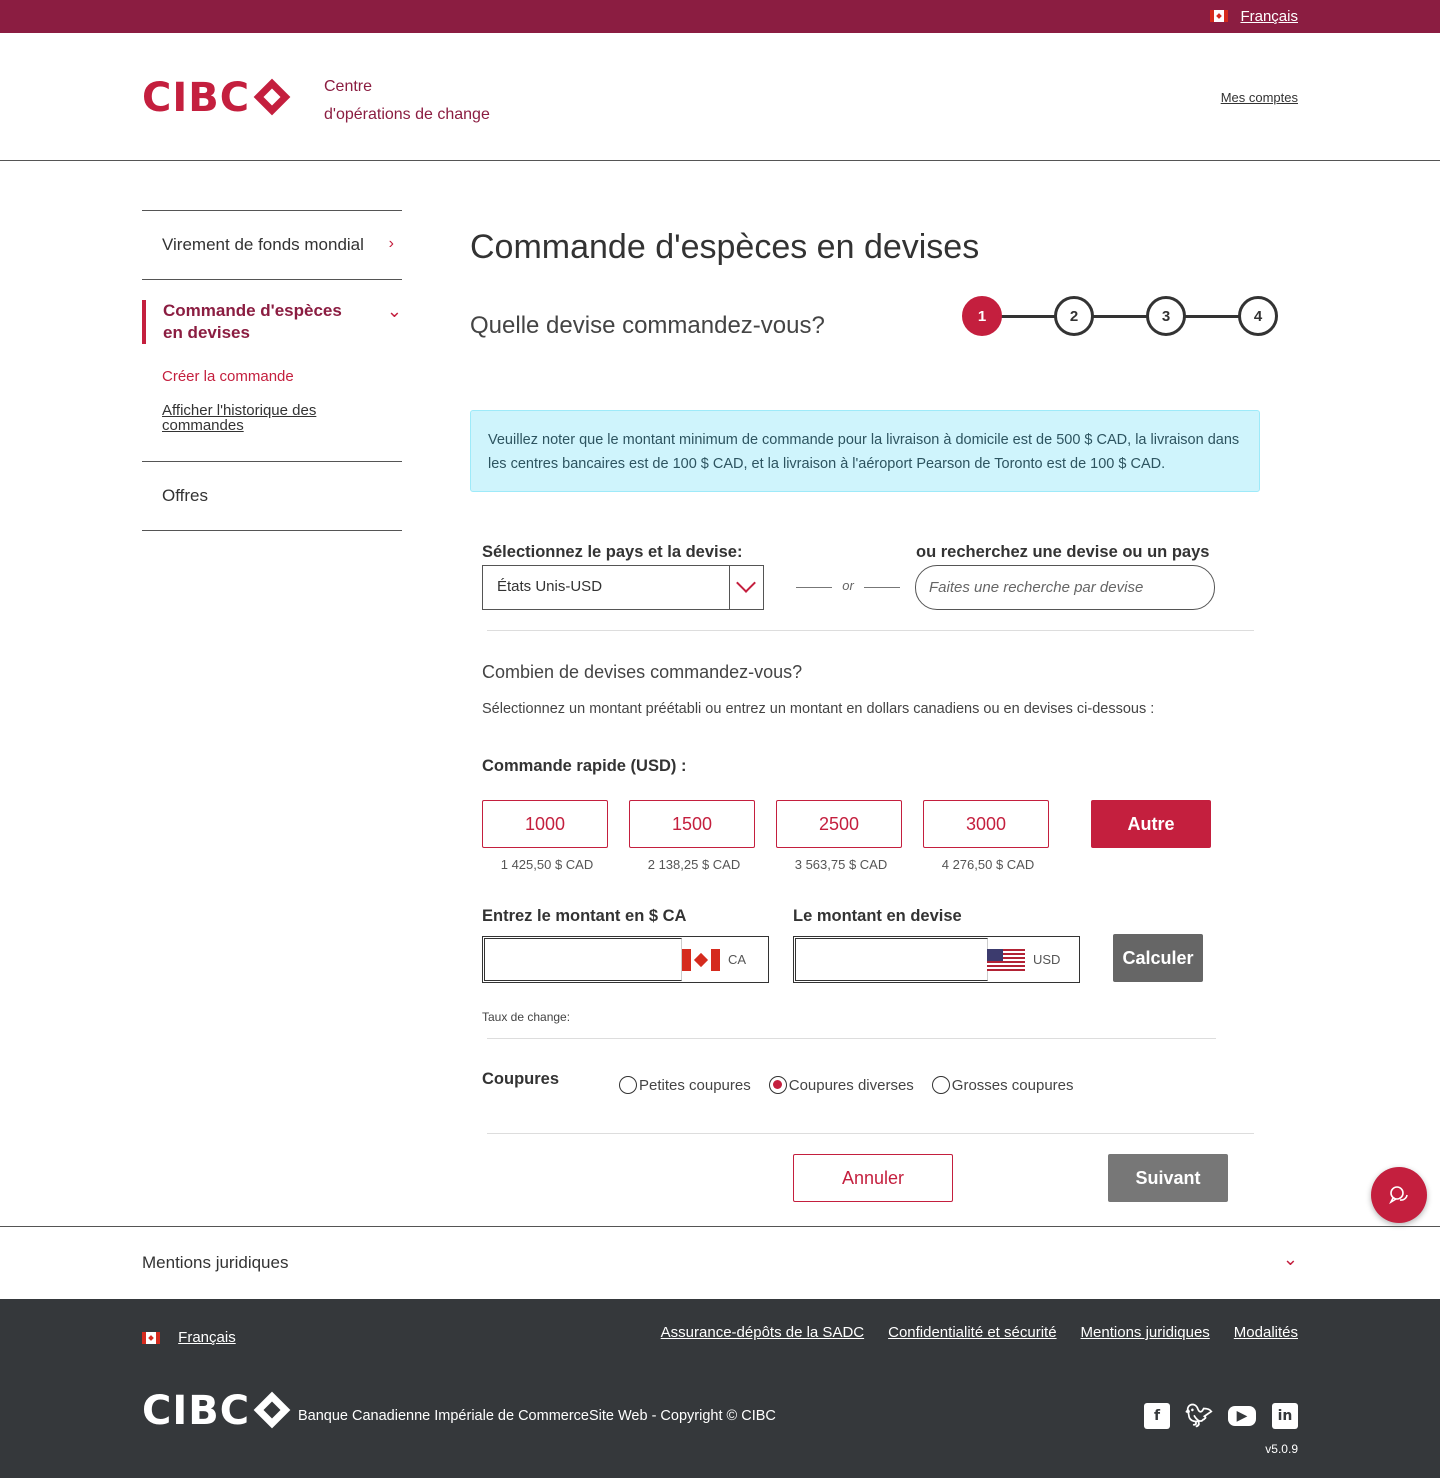 The width and height of the screenshot is (1440, 1478). What do you see at coordinates (746, 587) in the screenshot?
I see `chevron-down-icon` at bounding box center [746, 587].